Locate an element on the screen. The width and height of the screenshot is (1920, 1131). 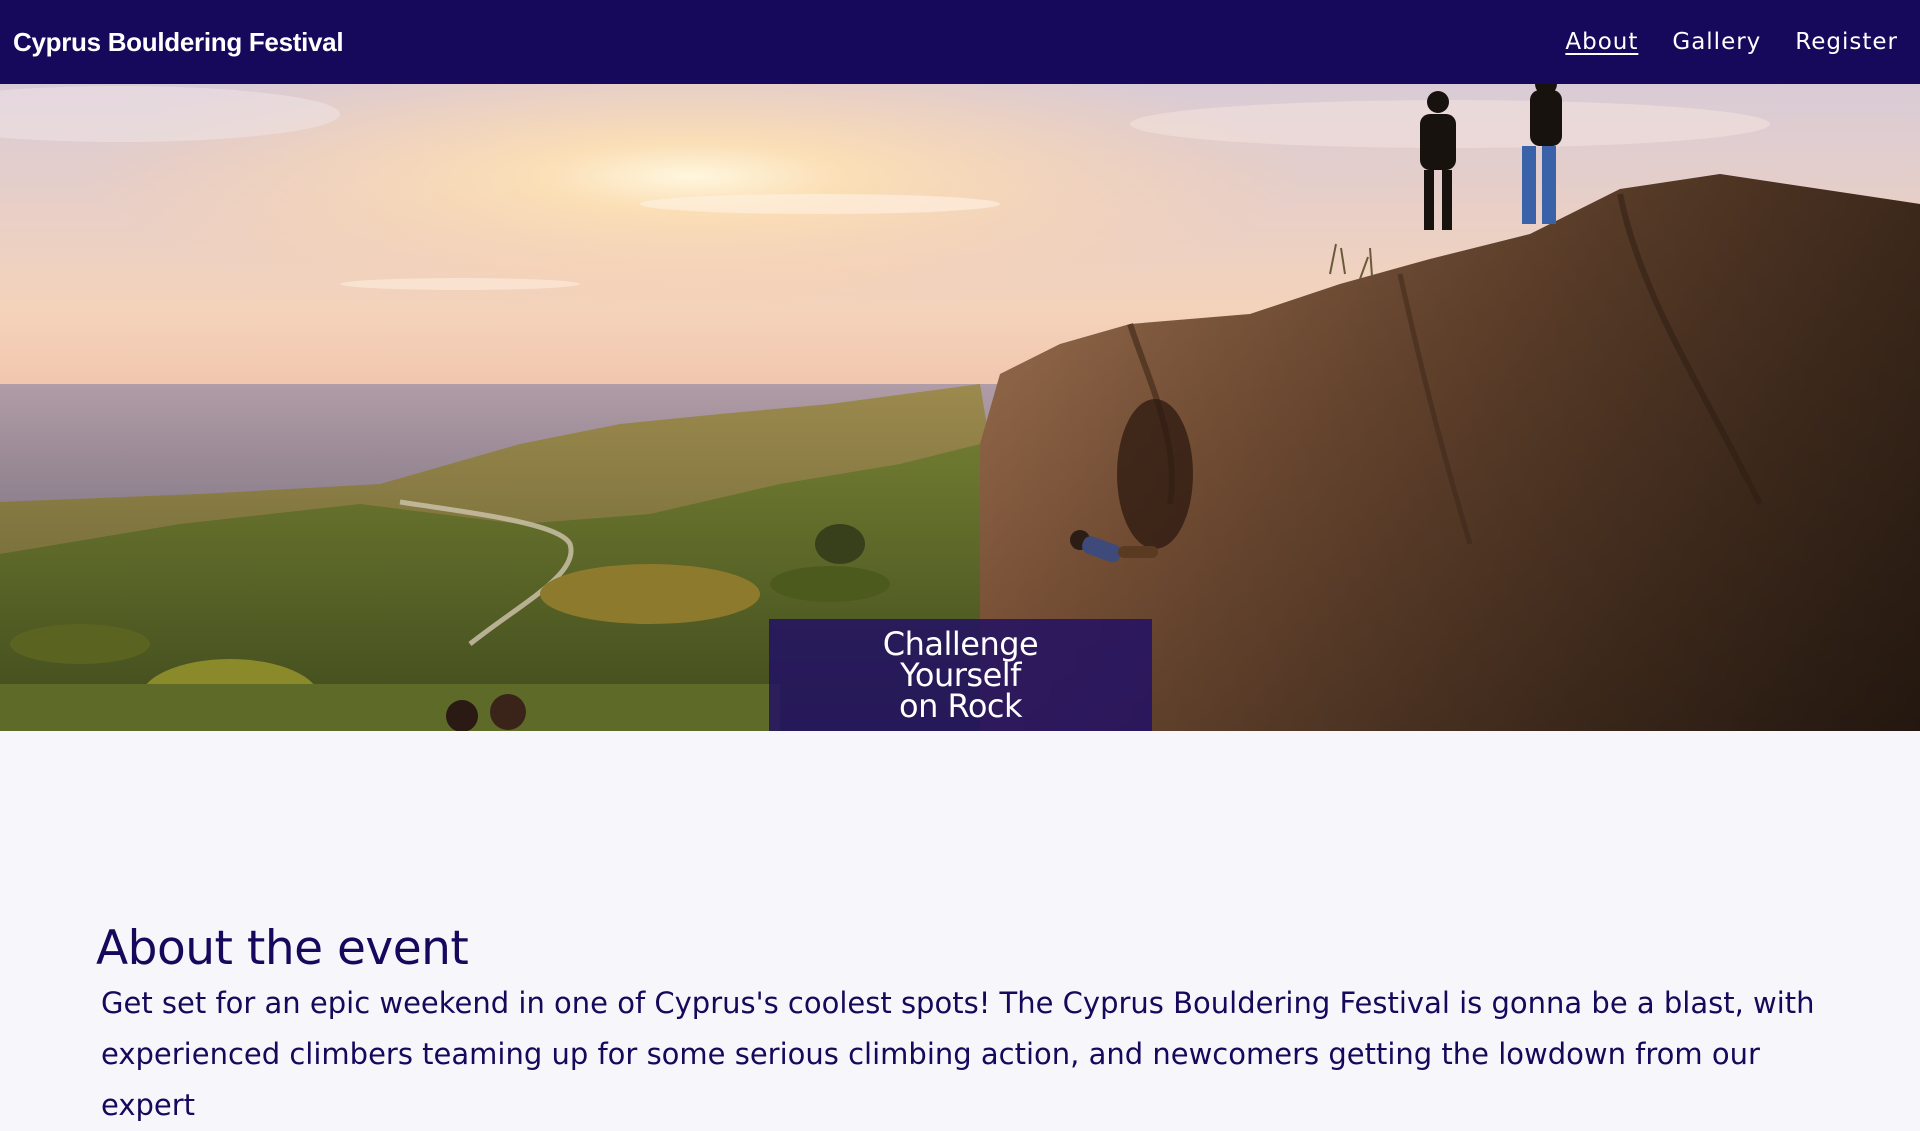
cta-line-2: Yourself is located at coordinates (960, 674).